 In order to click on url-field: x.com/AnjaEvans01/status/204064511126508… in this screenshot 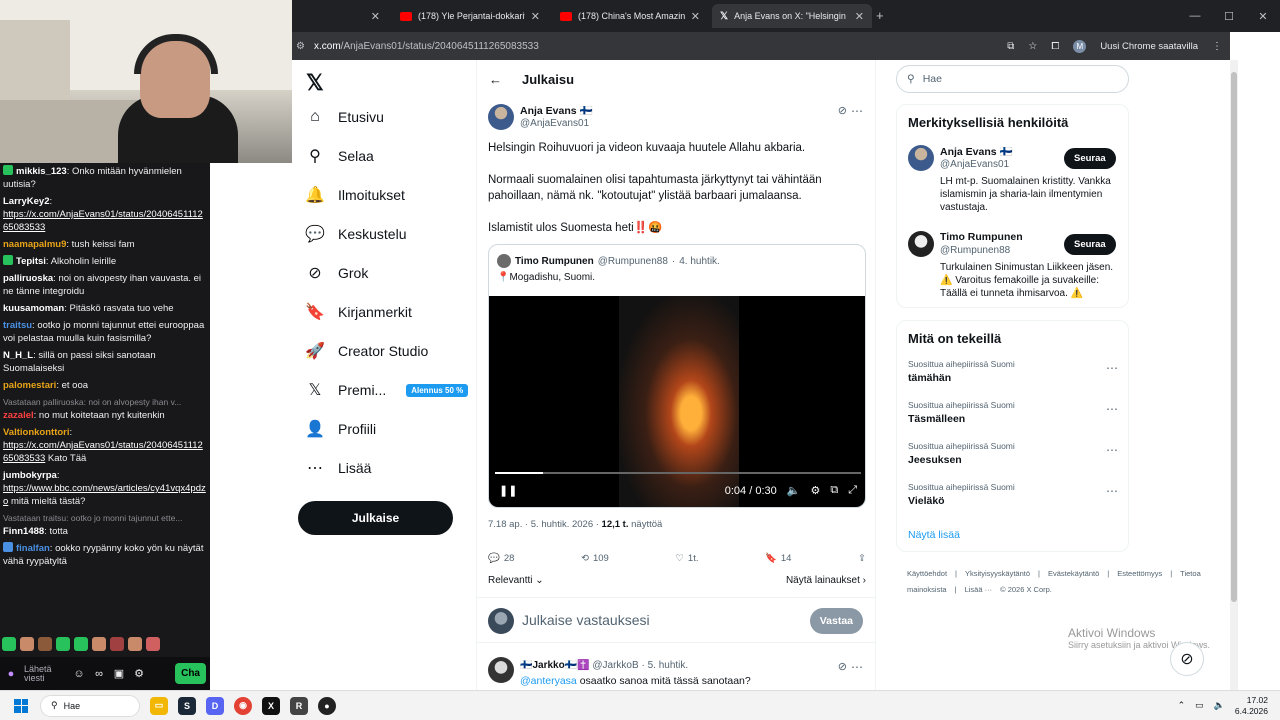, I will do `click(426, 46)`.